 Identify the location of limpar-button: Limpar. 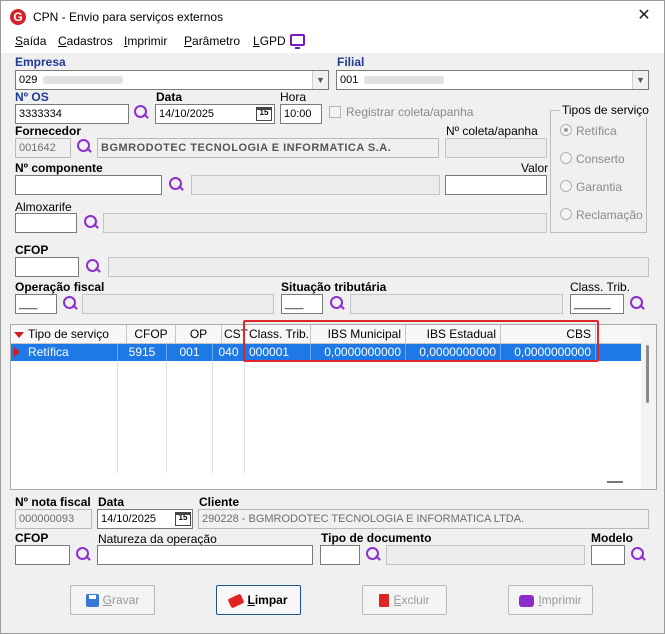
(258, 600).